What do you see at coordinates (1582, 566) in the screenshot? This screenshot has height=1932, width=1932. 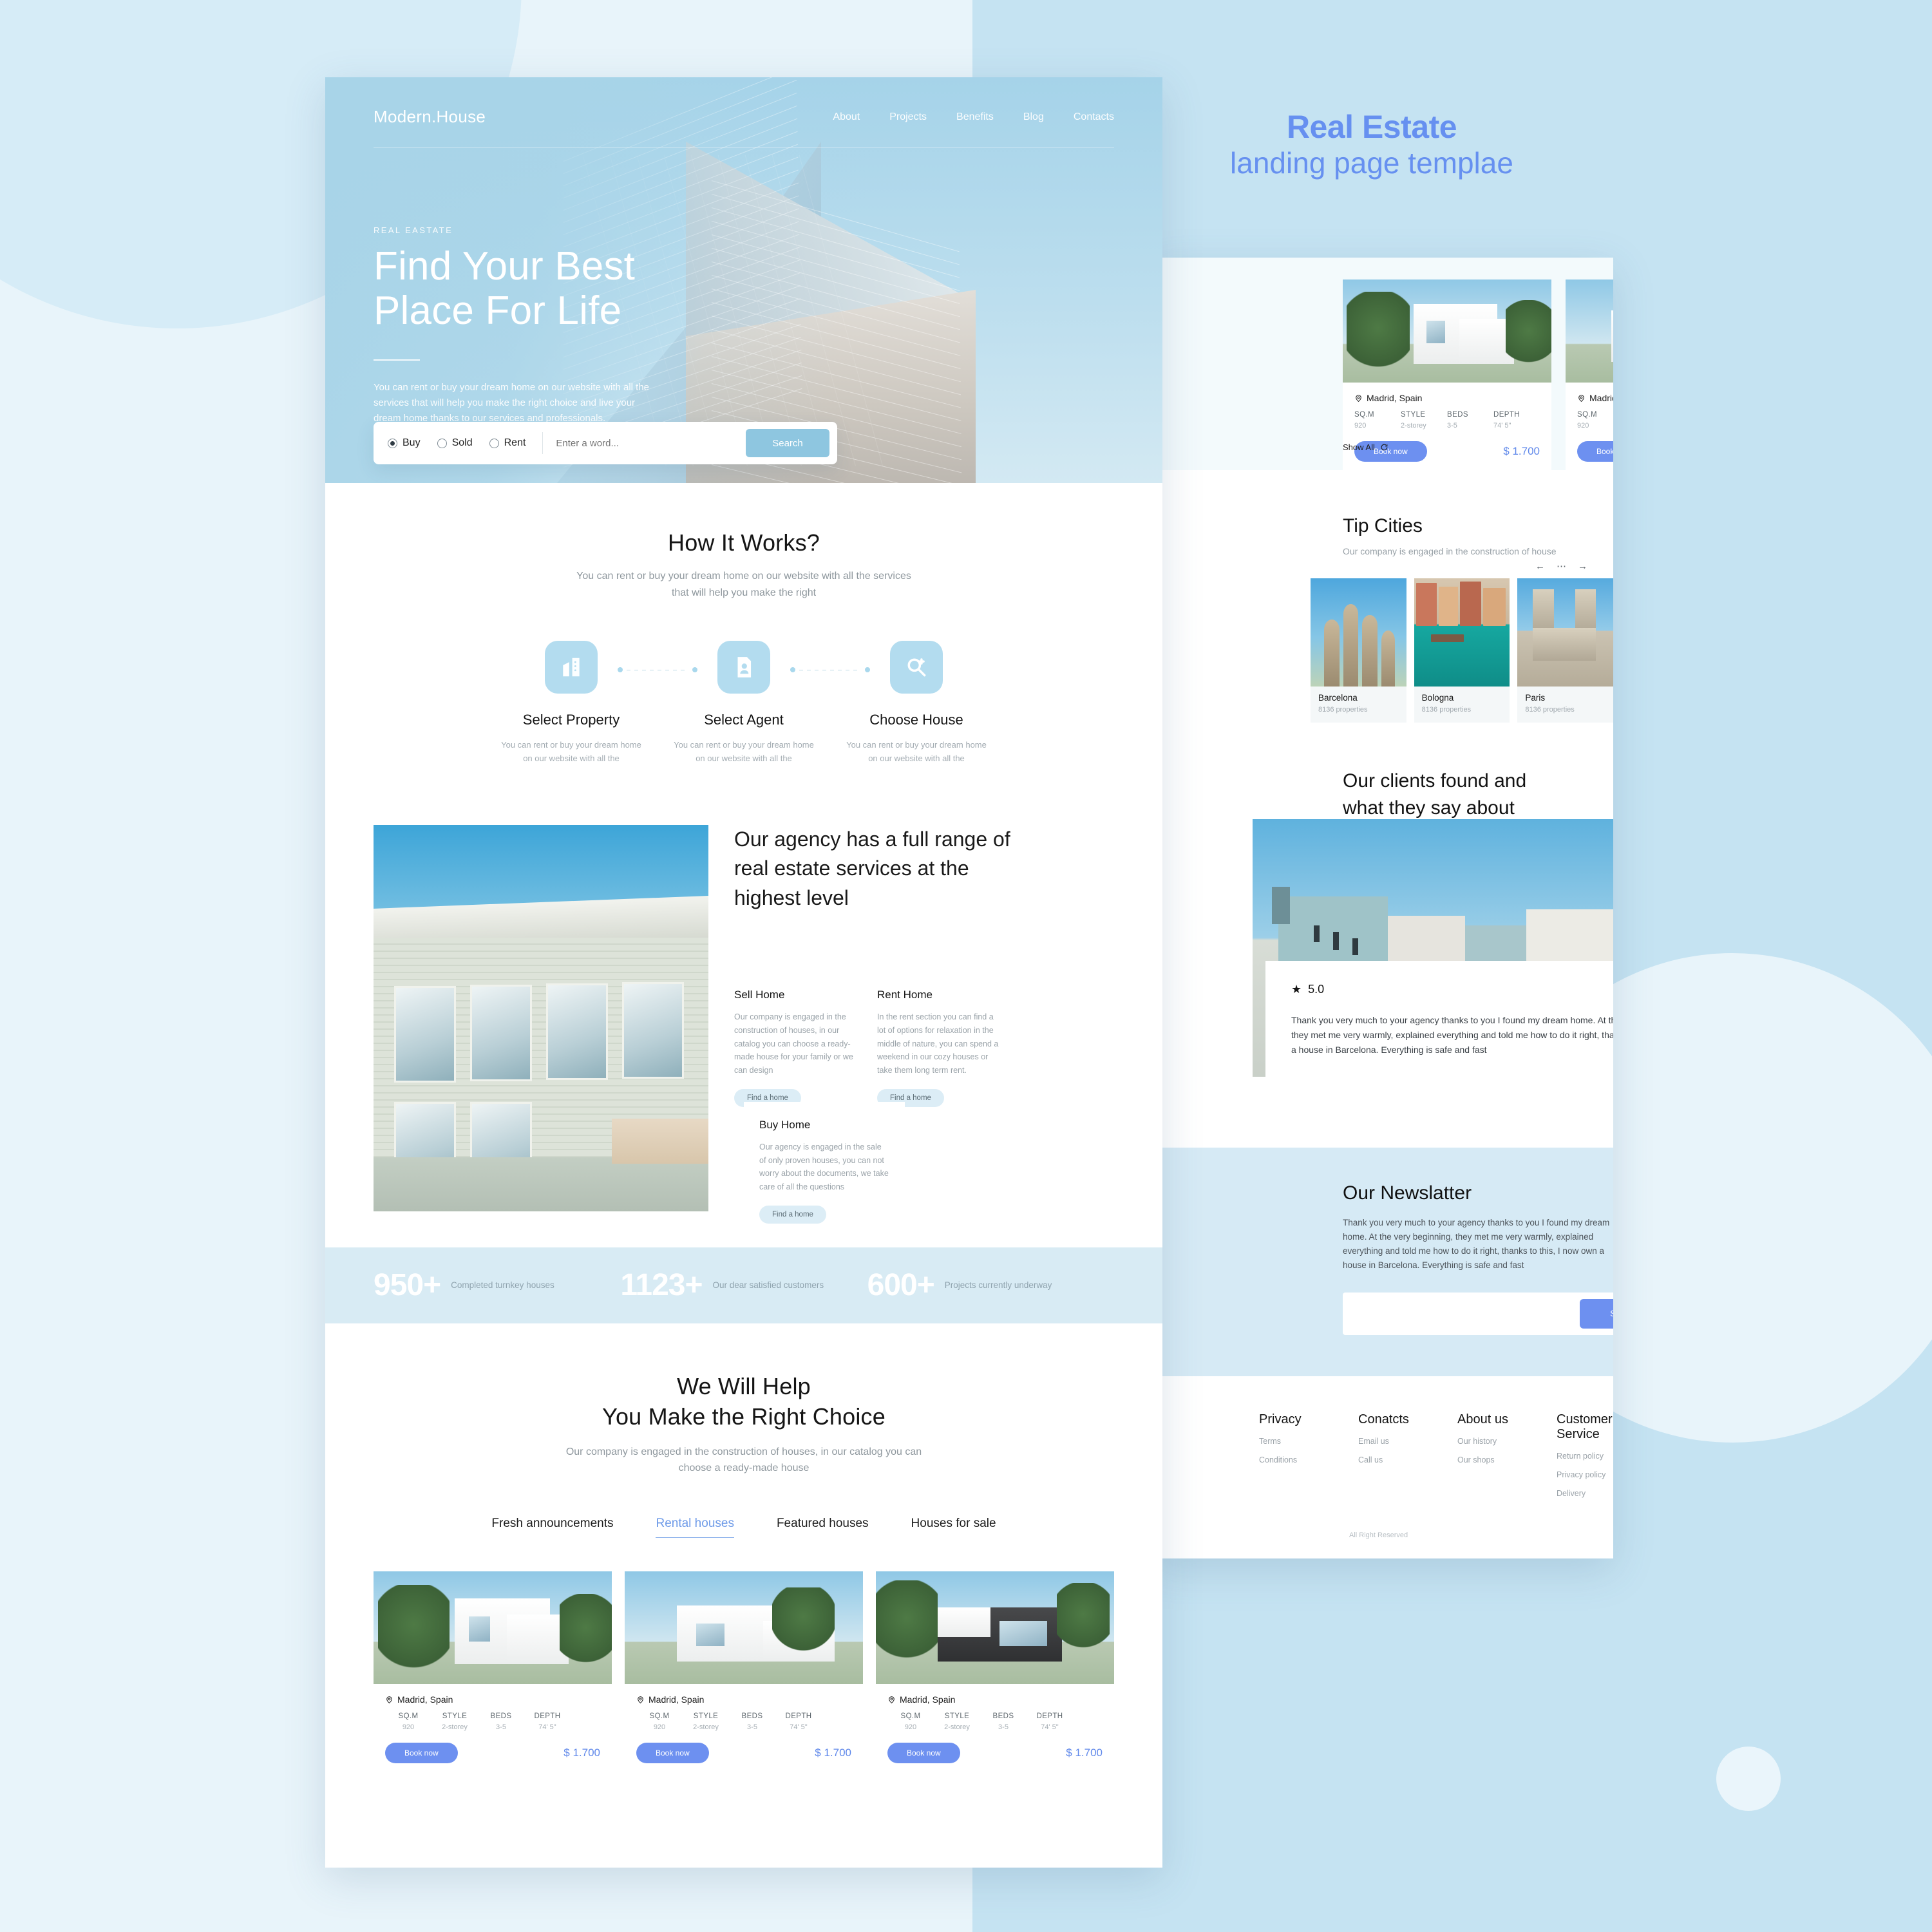 I see `carousel-next-icon: →` at bounding box center [1582, 566].